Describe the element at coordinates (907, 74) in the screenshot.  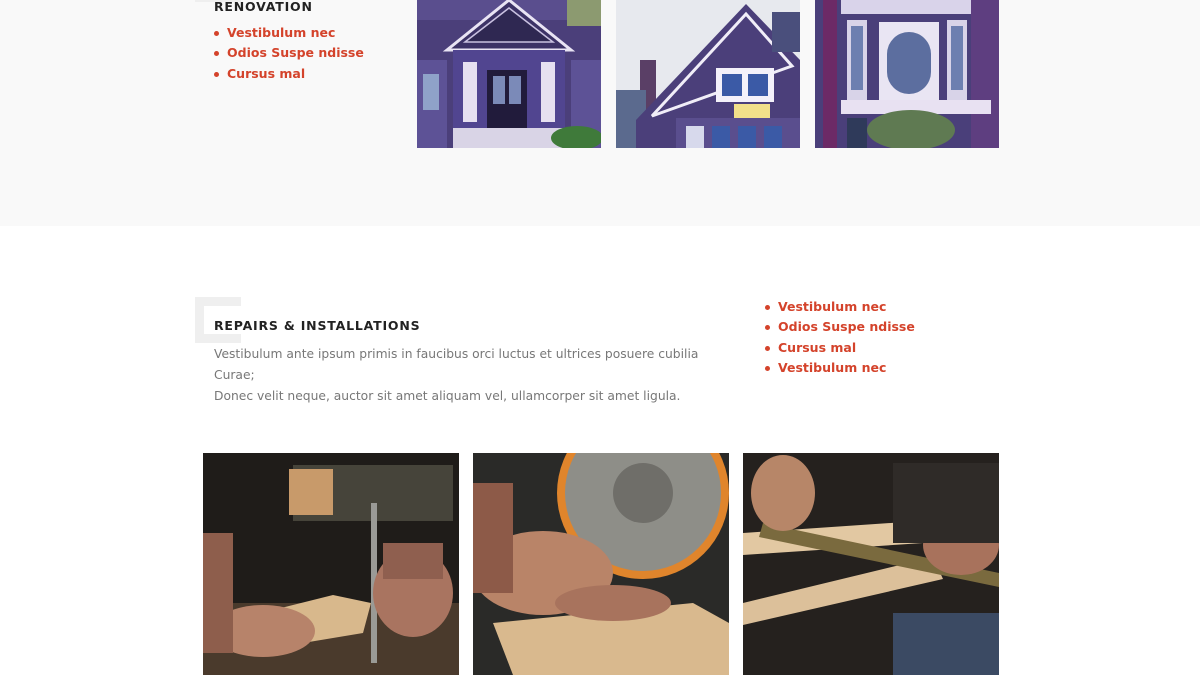
I see `victorian-house-bay-window-photo` at that location.